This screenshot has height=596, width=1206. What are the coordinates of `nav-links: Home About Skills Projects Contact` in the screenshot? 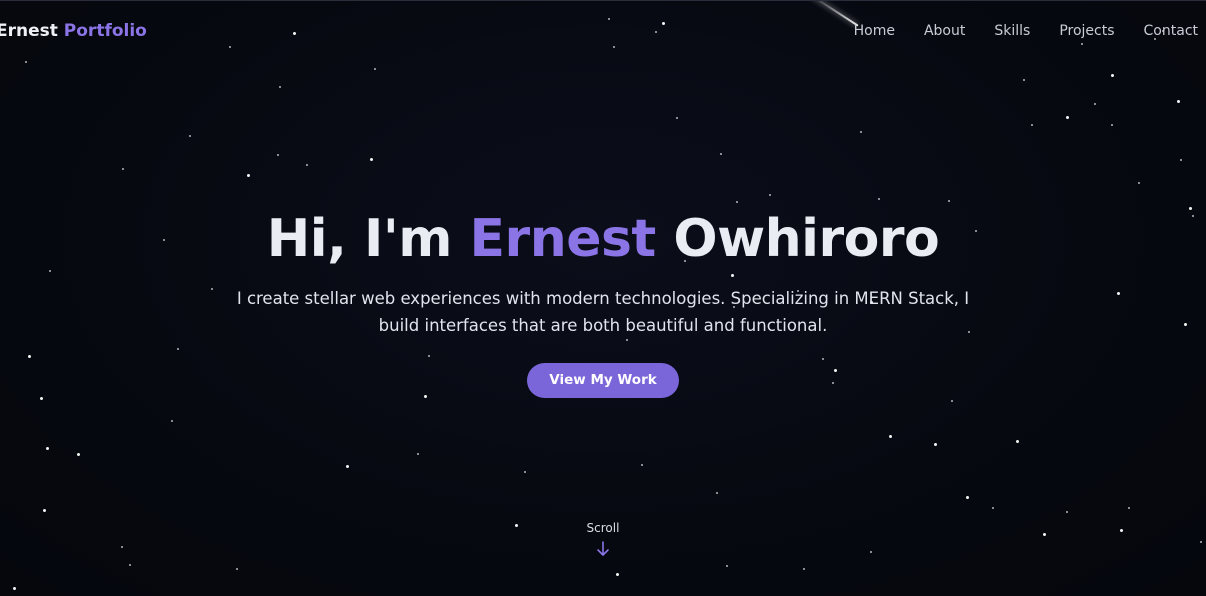 It's located at (1011, 31).